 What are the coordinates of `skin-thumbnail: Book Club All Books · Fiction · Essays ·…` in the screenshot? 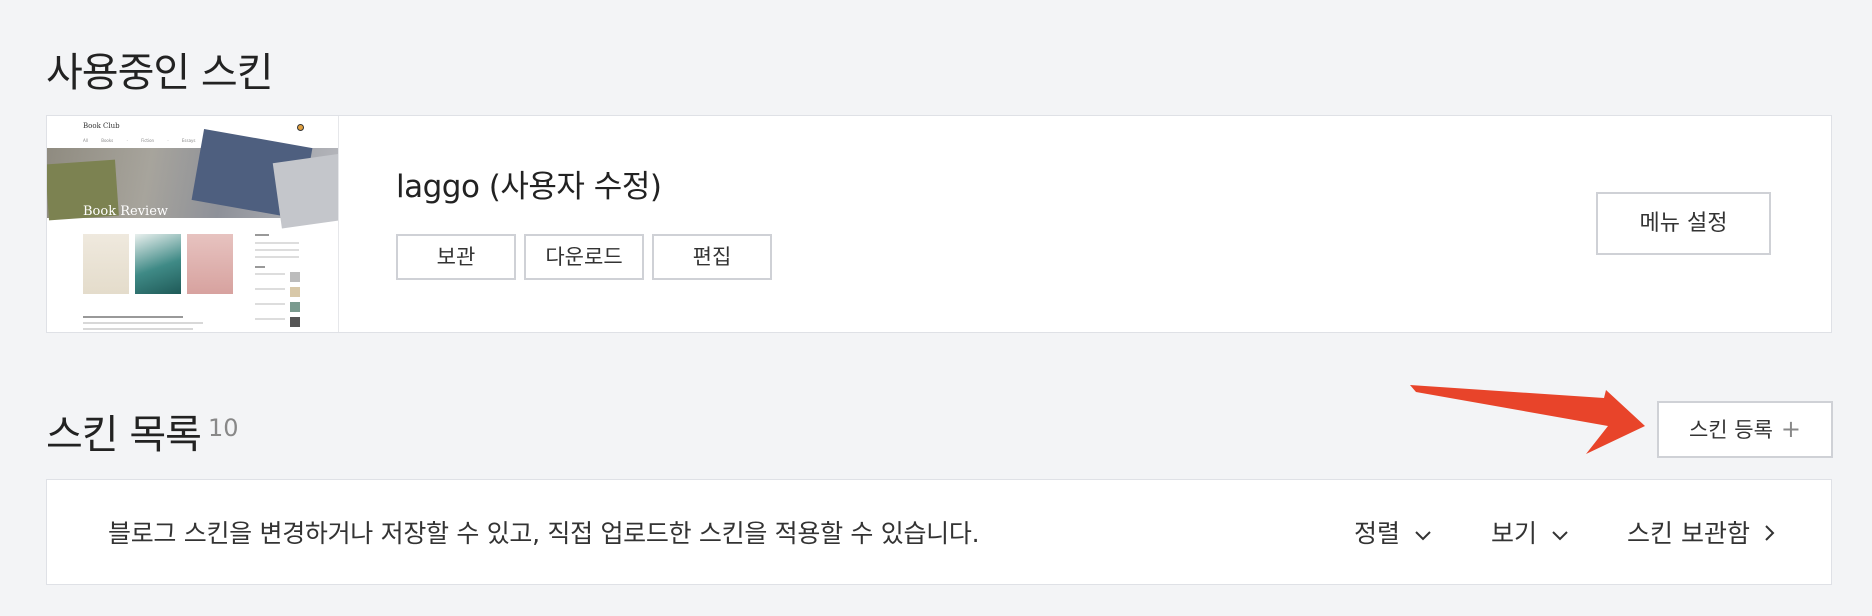 It's located at (193, 224).